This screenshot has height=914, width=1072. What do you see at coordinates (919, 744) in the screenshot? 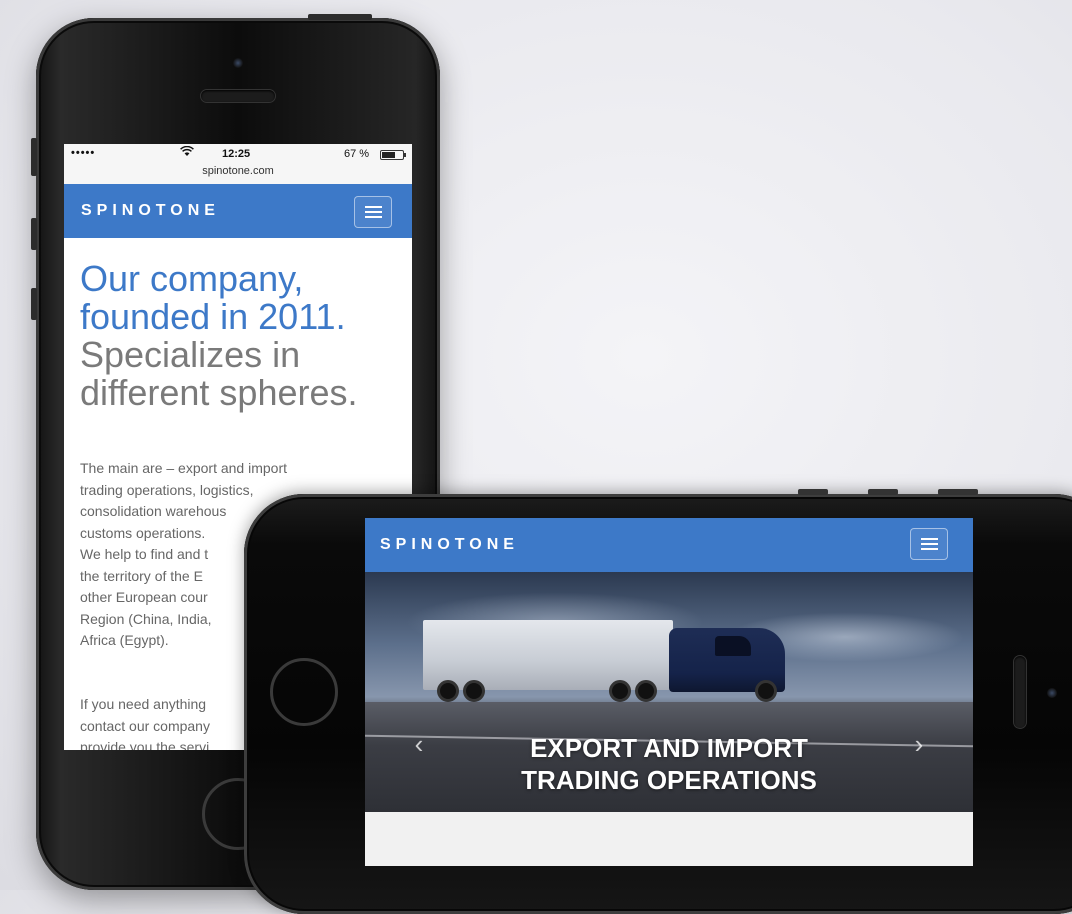
I see `chevron-right-icon: ›` at bounding box center [919, 744].